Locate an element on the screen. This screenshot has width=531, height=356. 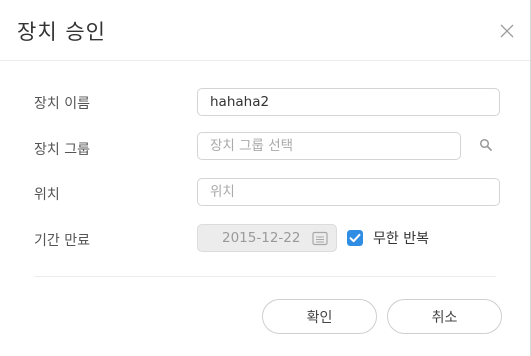
location-input is located at coordinates (348, 192).